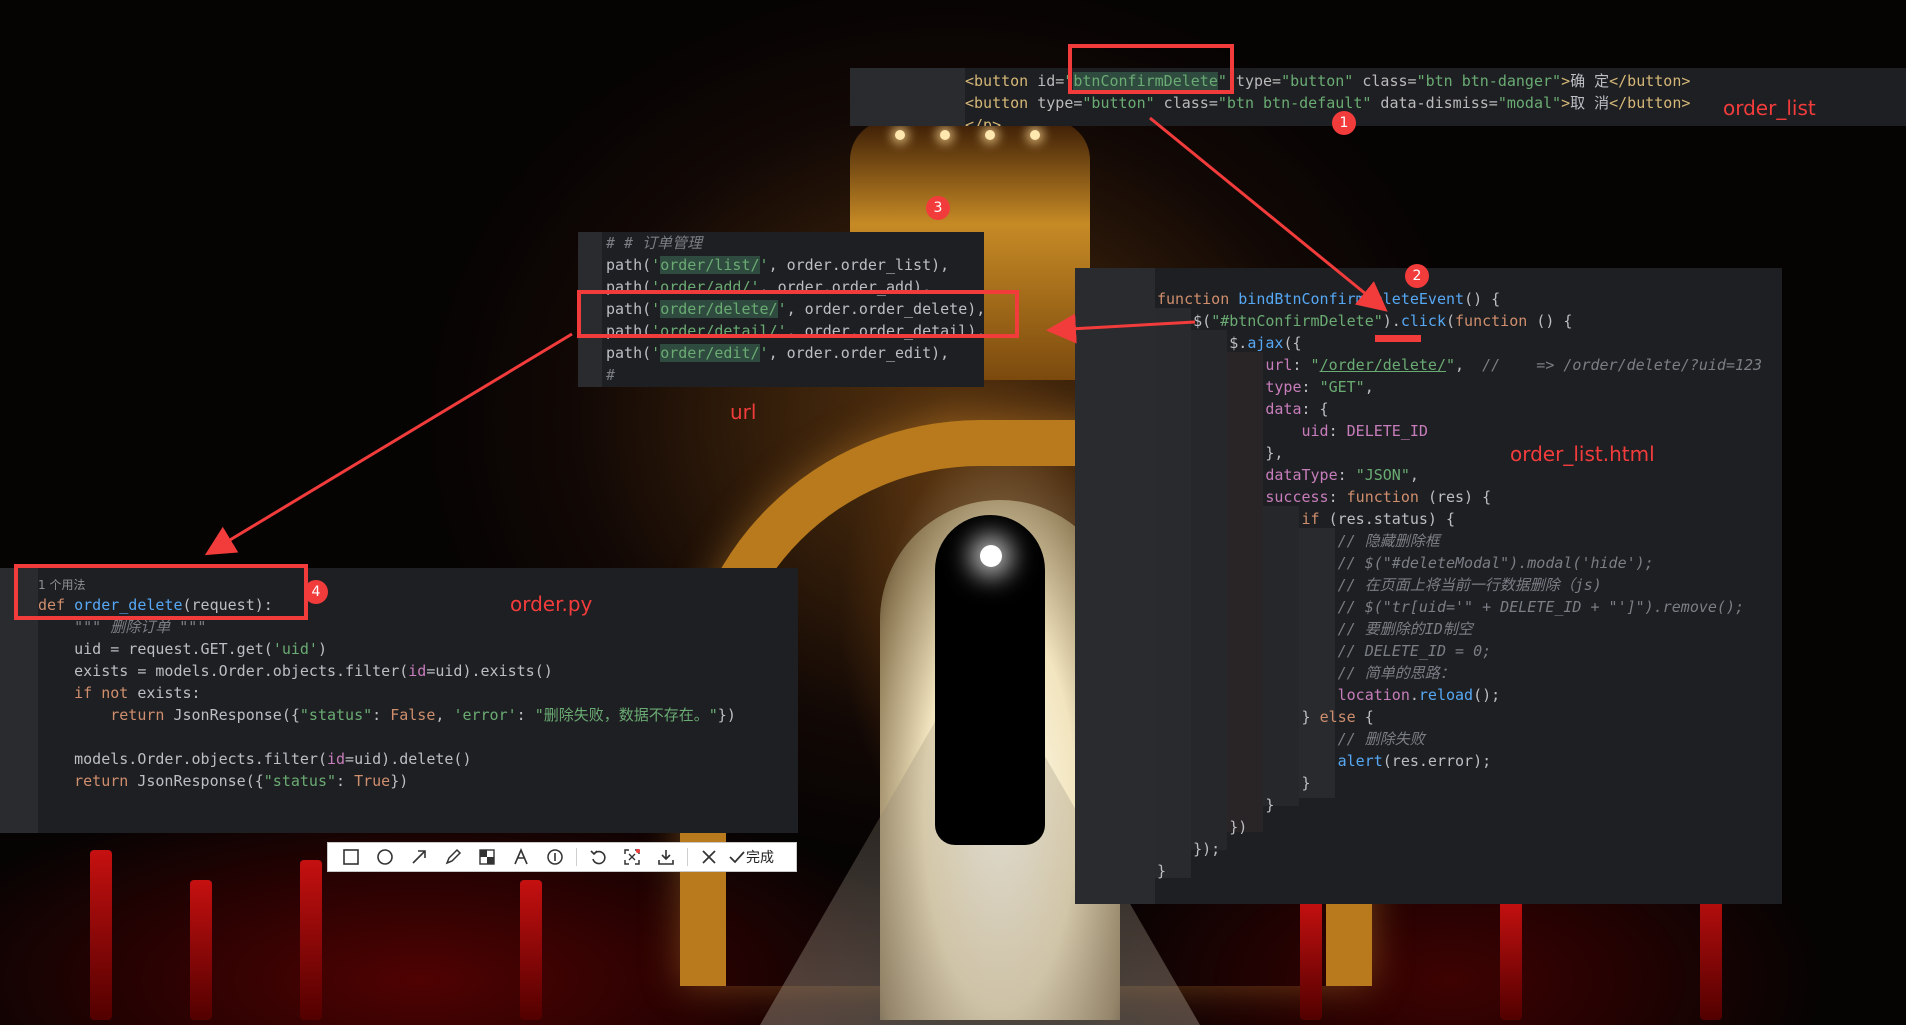 This screenshot has height=1025, width=1906. Describe the element at coordinates (555, 857) in the screenshot. I see `numbered-marker-icon` at that location.